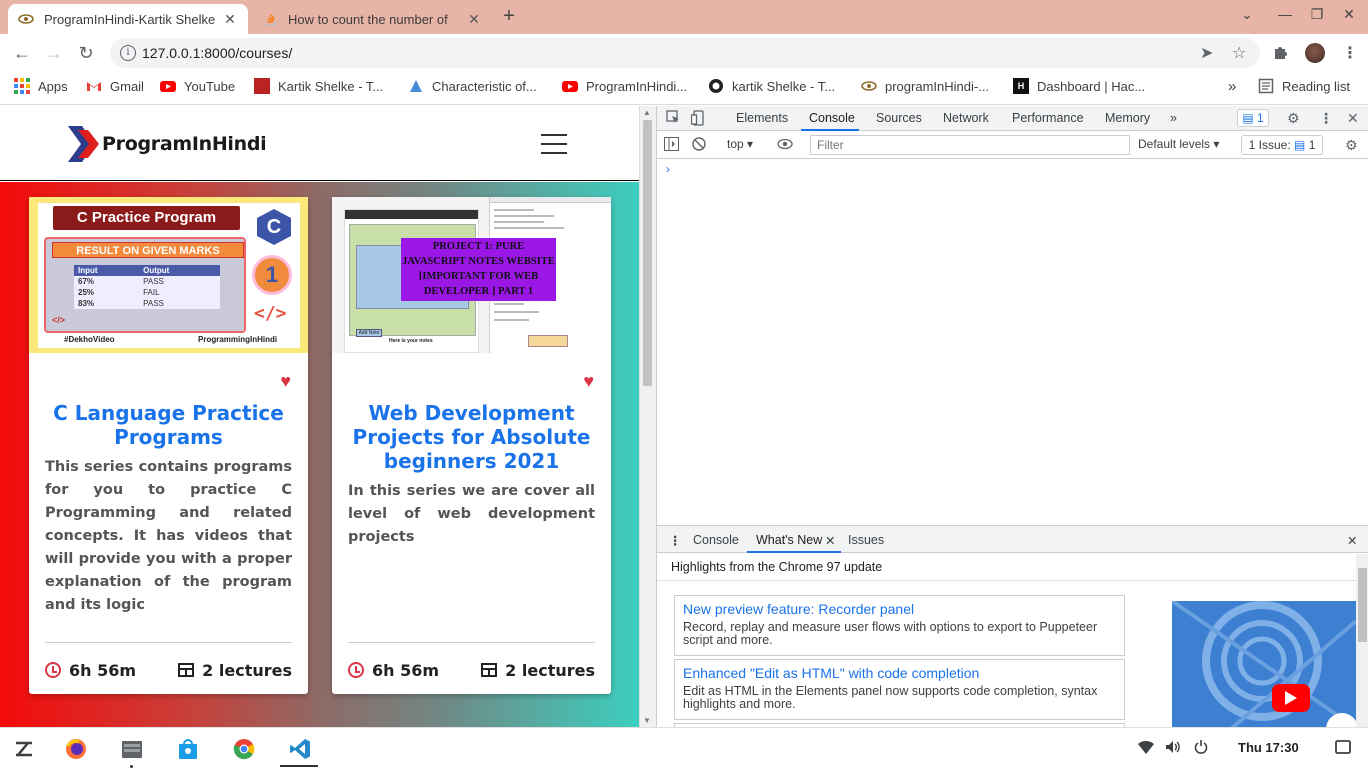 This screenshot has width=1368, height=768. What do you see at coordinates (1326, 118) in the screenshot?
I see `devtools-menu-kebab-icon: ⋮` at bounding box center [1326, 118].